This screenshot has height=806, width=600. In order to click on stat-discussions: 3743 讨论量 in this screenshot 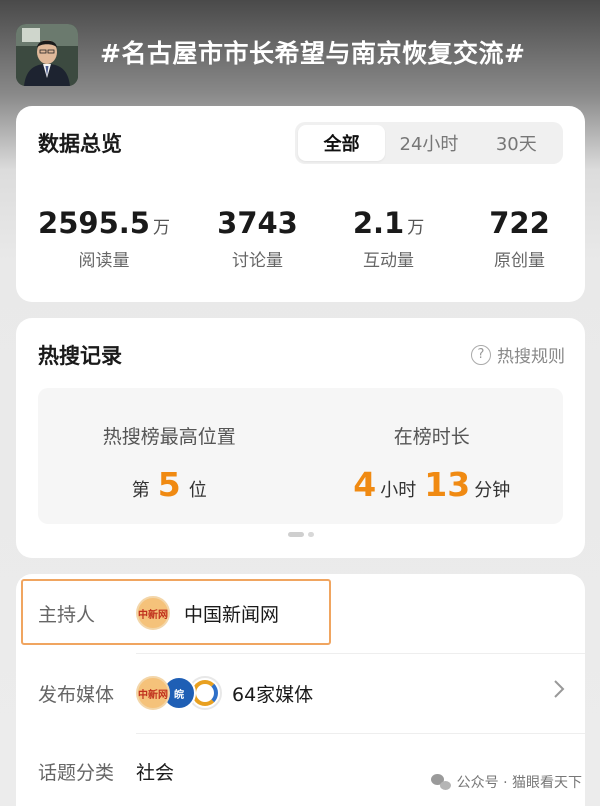, I will do `click(257, 238)`.